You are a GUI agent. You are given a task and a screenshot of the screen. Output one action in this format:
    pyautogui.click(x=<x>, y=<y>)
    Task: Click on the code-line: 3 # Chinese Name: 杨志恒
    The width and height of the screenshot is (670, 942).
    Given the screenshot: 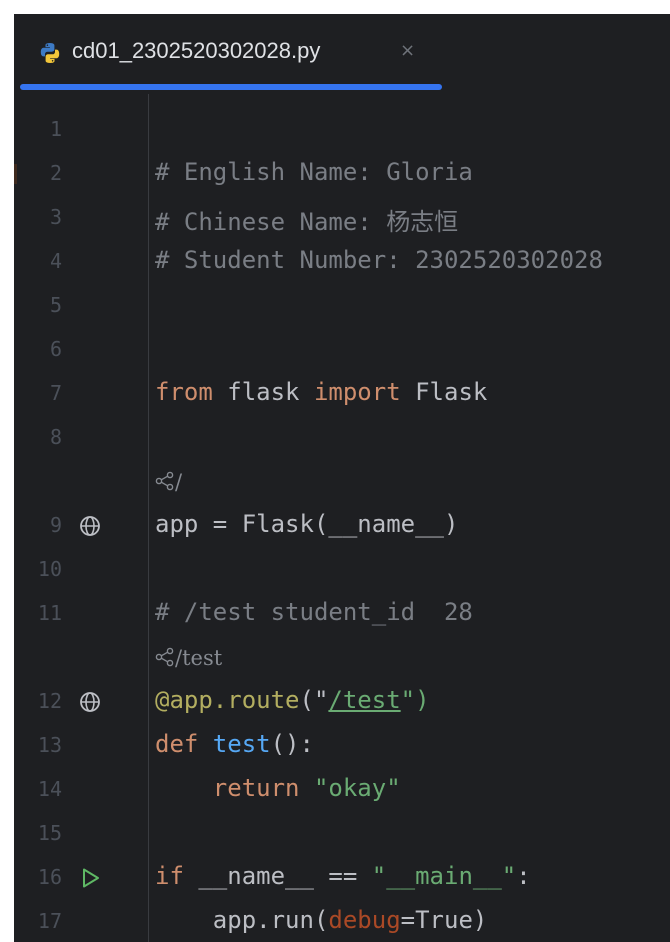 What is the action you would take?
    pyautogui.click(x=342, y=218)
    